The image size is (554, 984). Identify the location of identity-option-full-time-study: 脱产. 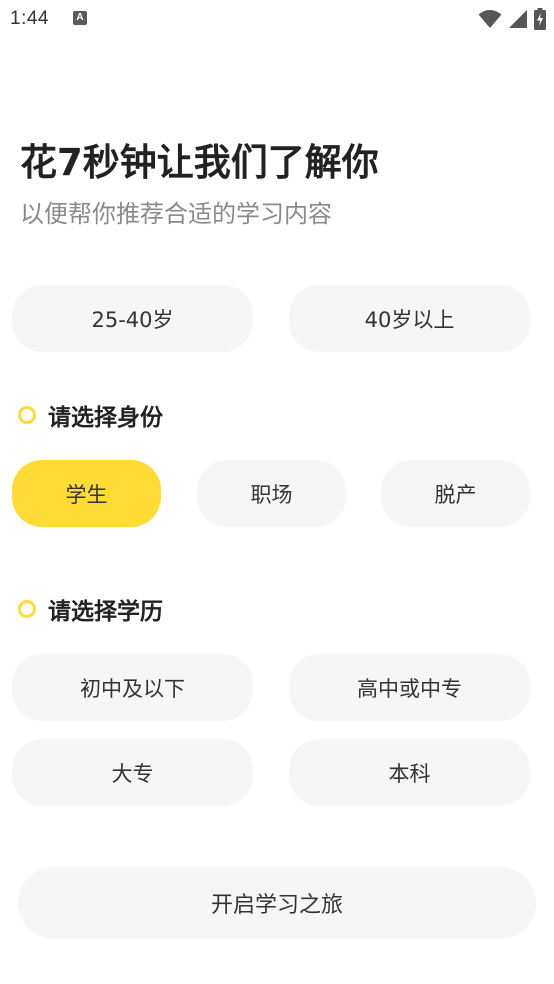
(455, 493).